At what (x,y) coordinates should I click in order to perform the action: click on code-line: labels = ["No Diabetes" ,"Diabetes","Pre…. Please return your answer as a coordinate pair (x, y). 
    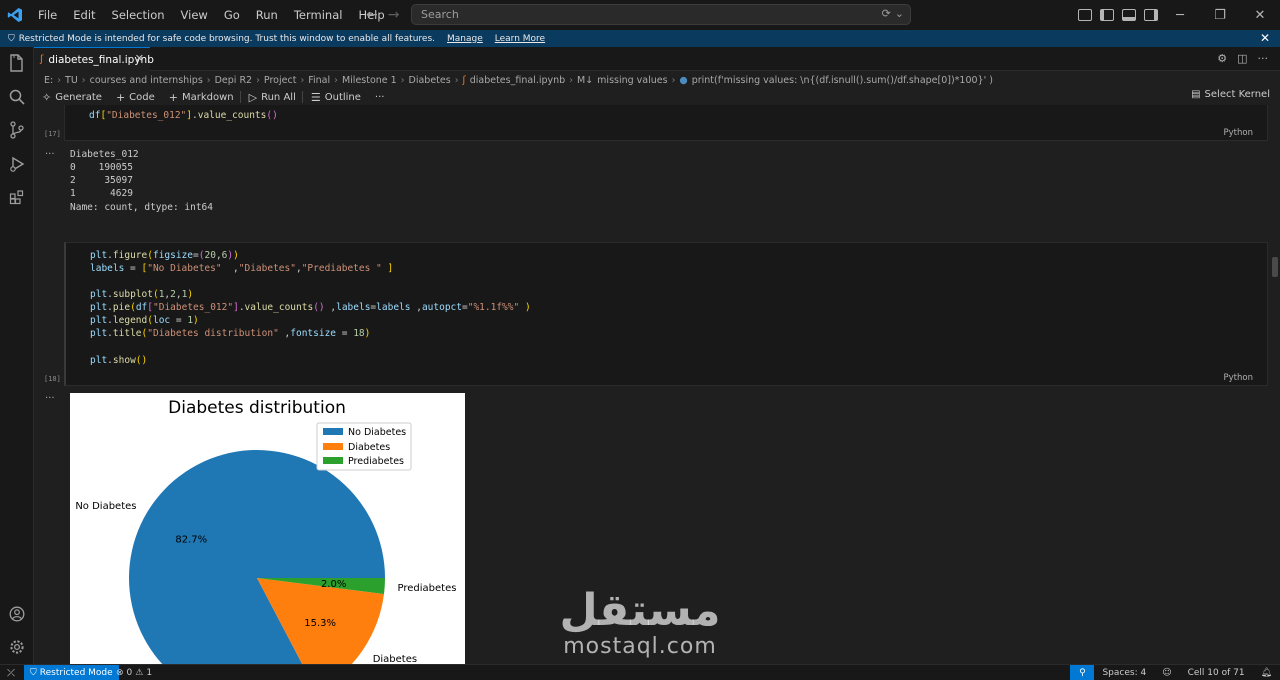
    Looking at the image, I should click on (242, 268).